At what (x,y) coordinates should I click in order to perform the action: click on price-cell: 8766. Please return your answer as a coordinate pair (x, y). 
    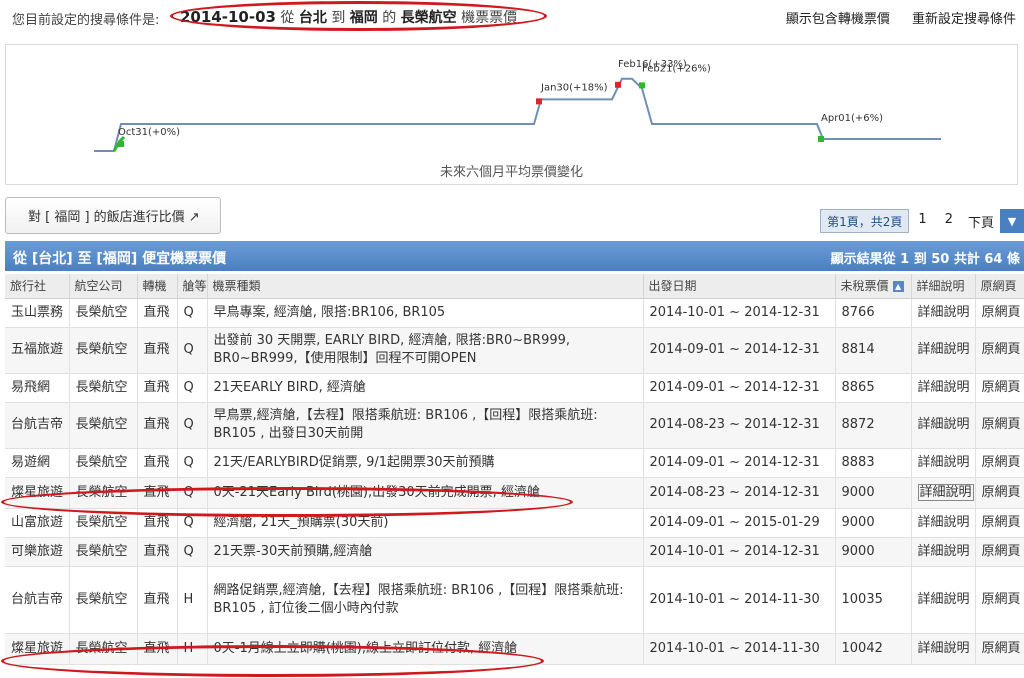
    Looking at the image, I should click on (873, 313).